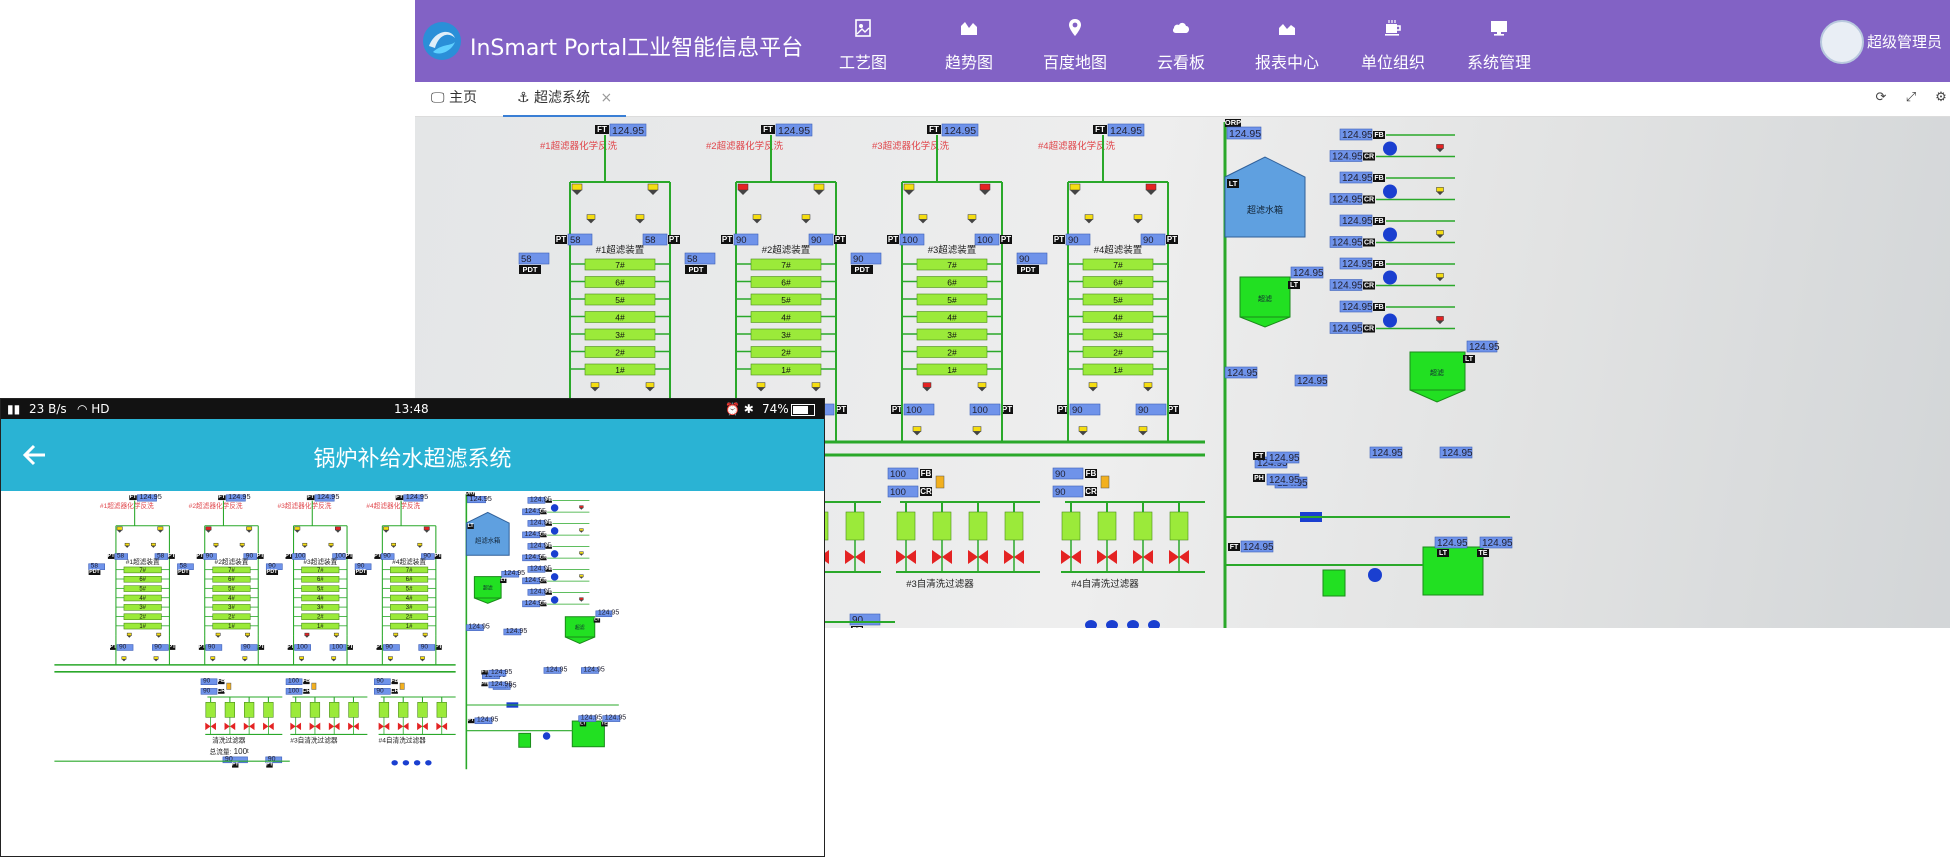 Image resolution: width=1950 pixels, height=857 pixels. I want to click on nav-organization: 单位组织, so click(1393, 41).